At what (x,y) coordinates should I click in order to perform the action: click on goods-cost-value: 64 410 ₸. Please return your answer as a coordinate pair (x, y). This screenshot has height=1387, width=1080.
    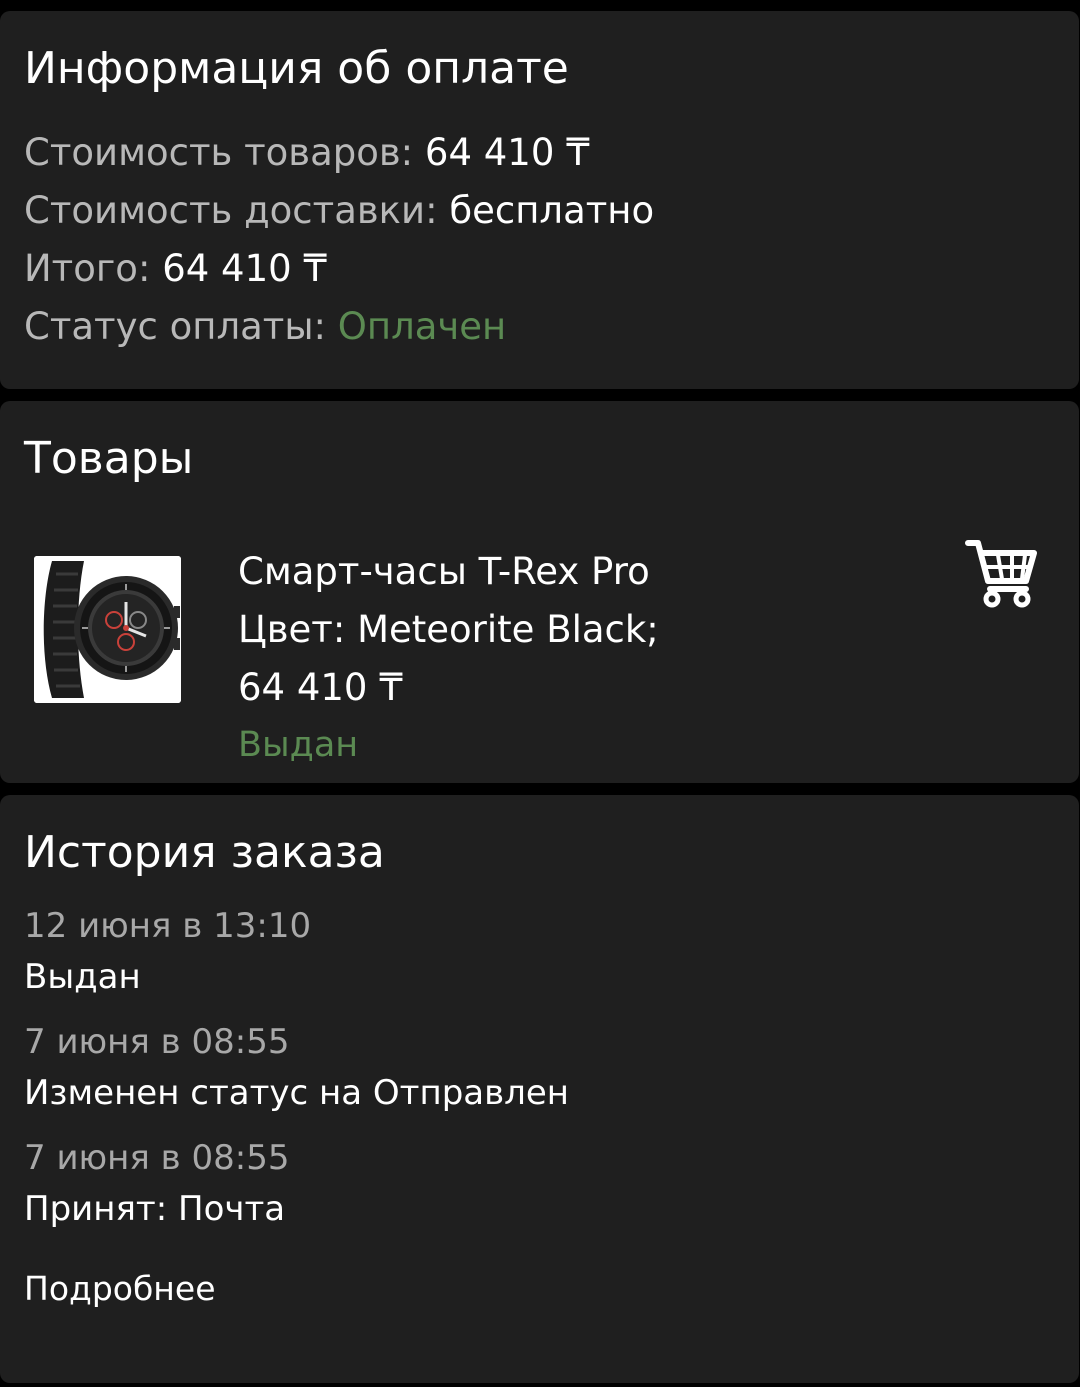
    Looking at the image, I should click on (507, 152).